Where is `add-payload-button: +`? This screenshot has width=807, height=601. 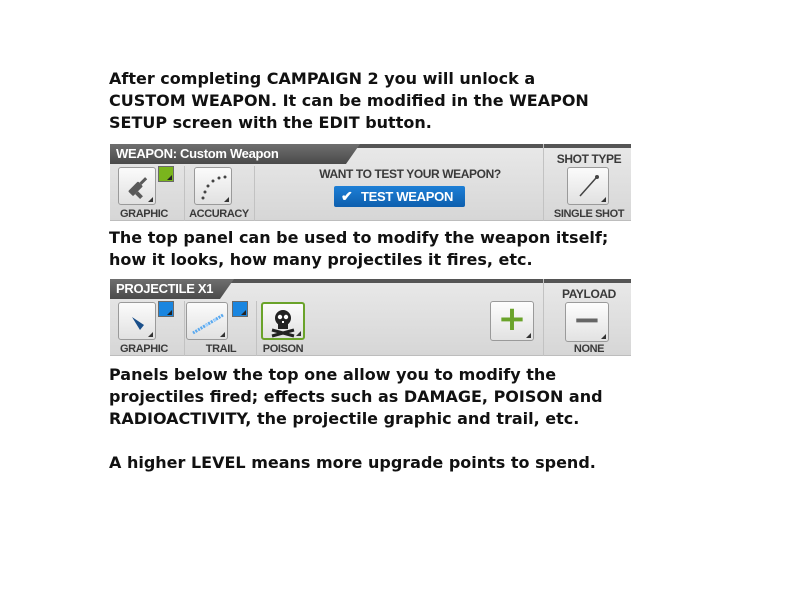 add-payload-button: + is located at coordinates (512, 320).